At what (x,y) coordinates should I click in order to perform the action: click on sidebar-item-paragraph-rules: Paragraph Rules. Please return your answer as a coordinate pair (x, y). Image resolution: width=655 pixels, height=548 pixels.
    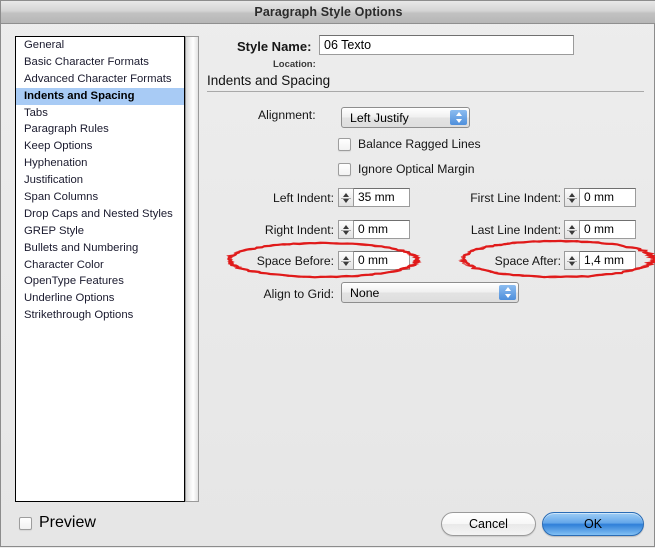
    Looking at the image, I should click on (100, 129).